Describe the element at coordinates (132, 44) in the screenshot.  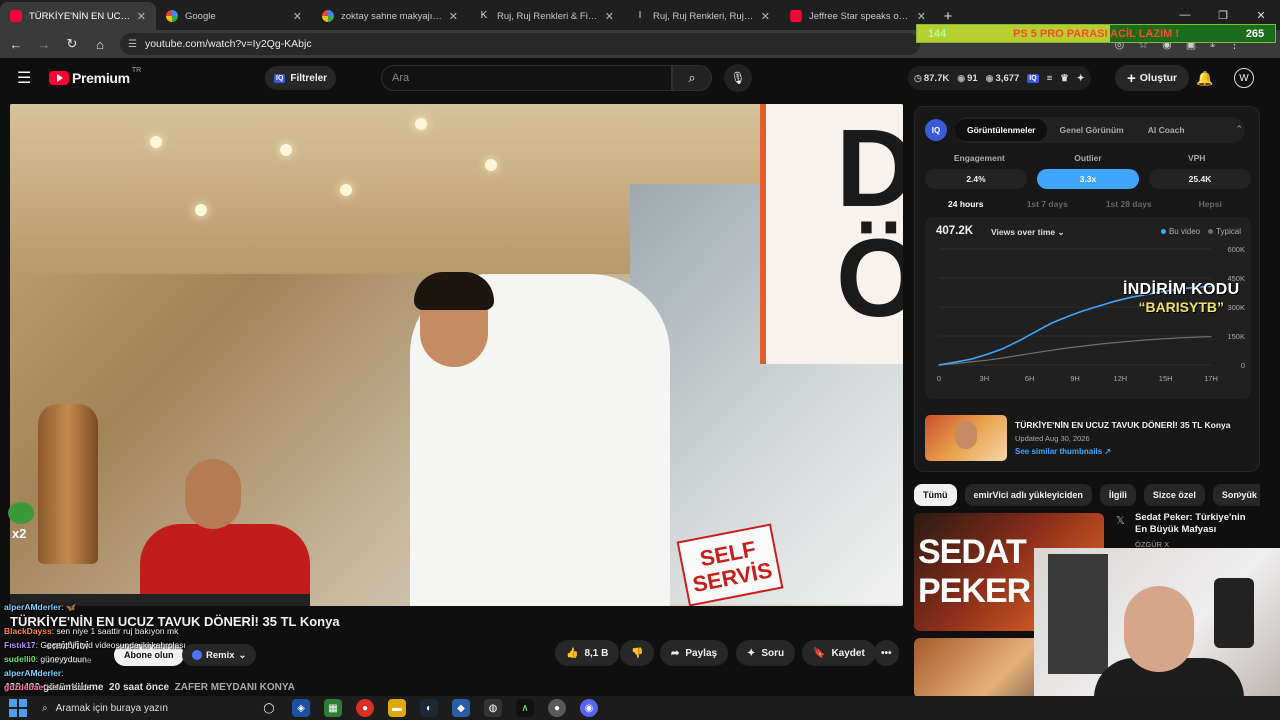
I see `site-info-icon: ☰` at that location.